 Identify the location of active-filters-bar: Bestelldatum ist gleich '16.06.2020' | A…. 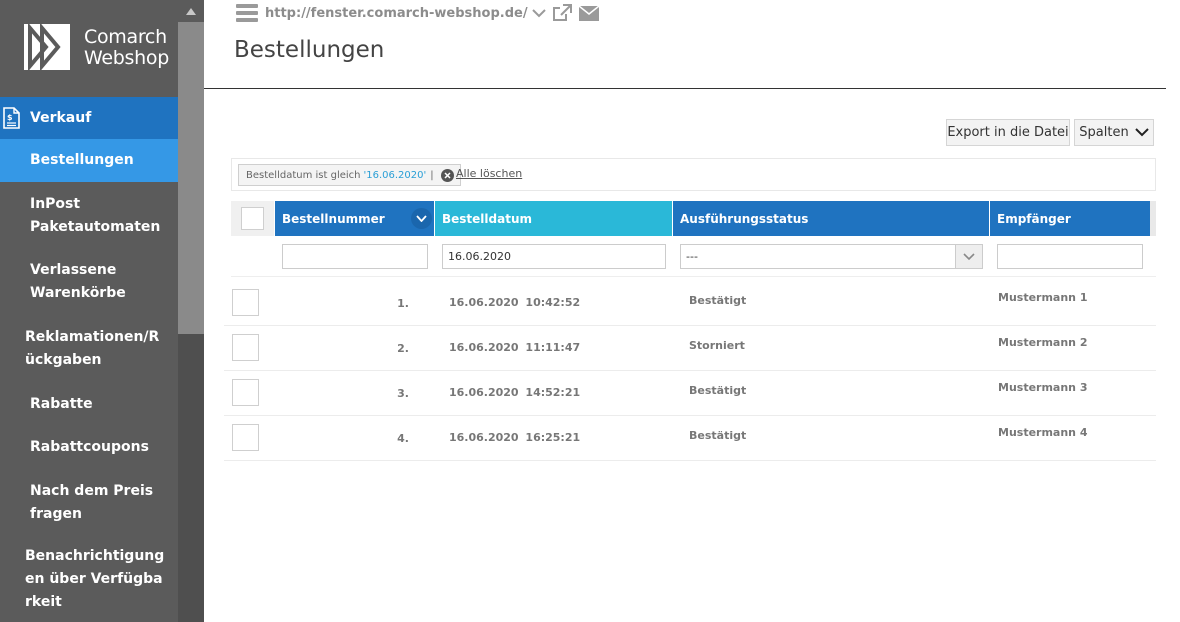
(693, 174).